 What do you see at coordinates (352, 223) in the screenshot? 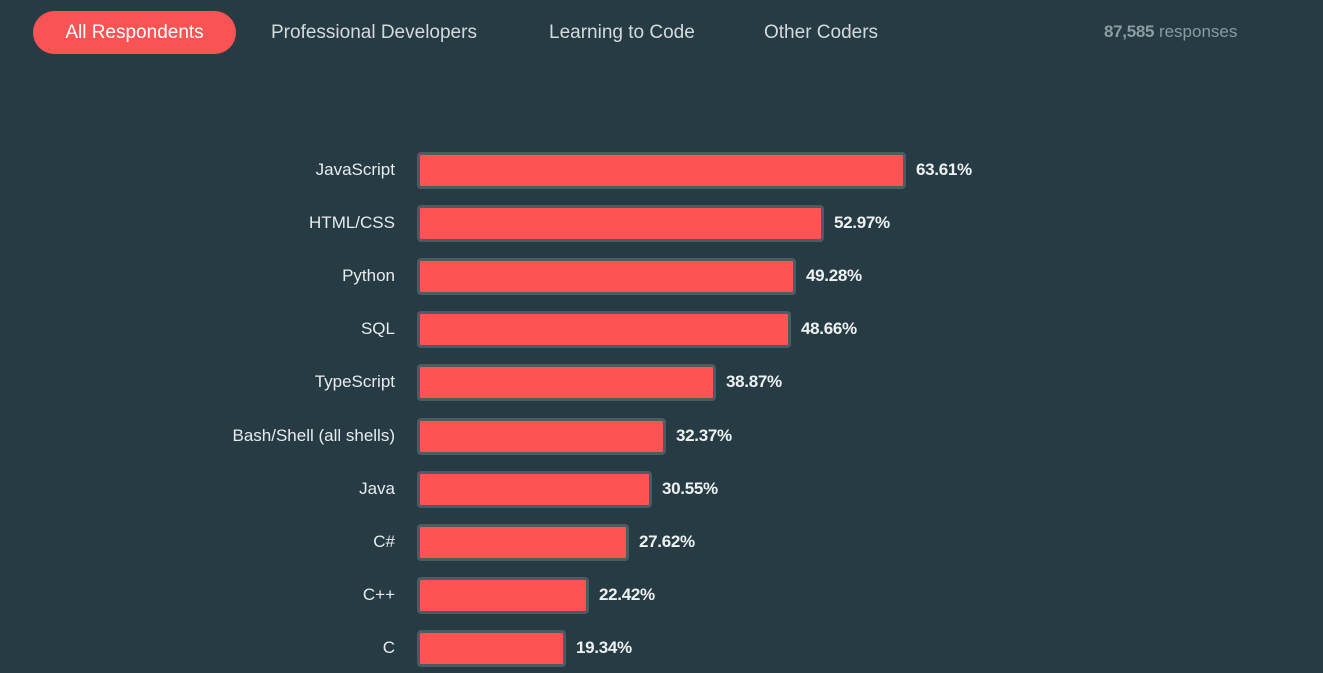
I see `category-label: HTML/CSS` at bounding box center [352, 223].